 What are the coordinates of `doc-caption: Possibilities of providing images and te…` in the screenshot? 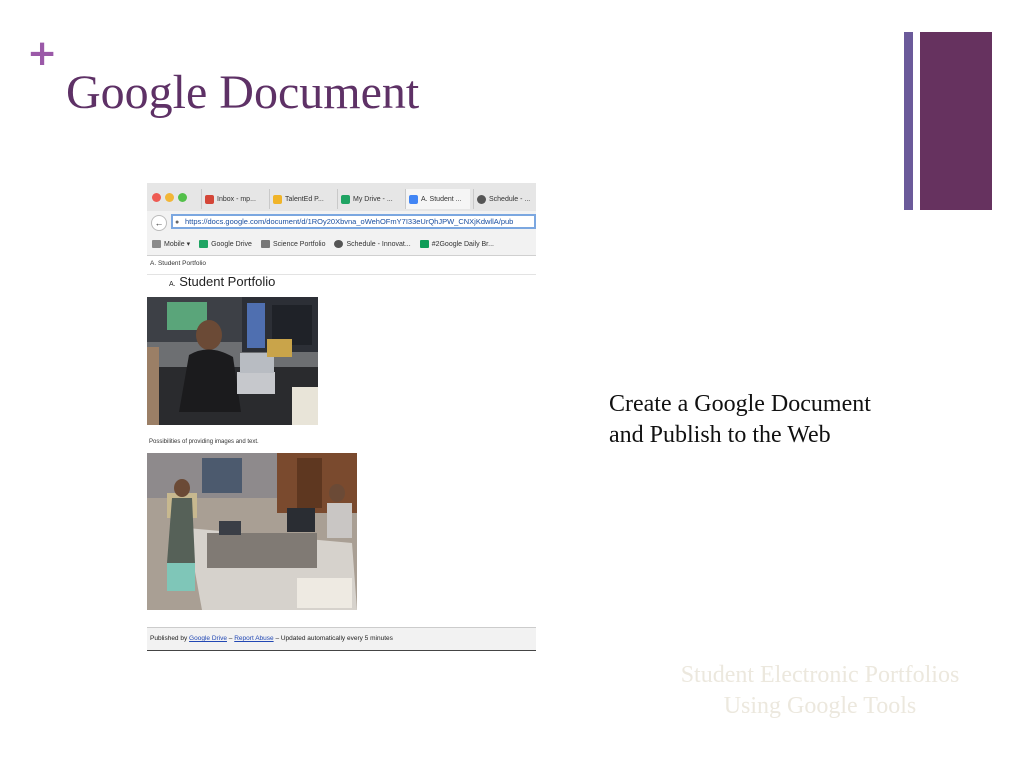 It's located at (204, 442).